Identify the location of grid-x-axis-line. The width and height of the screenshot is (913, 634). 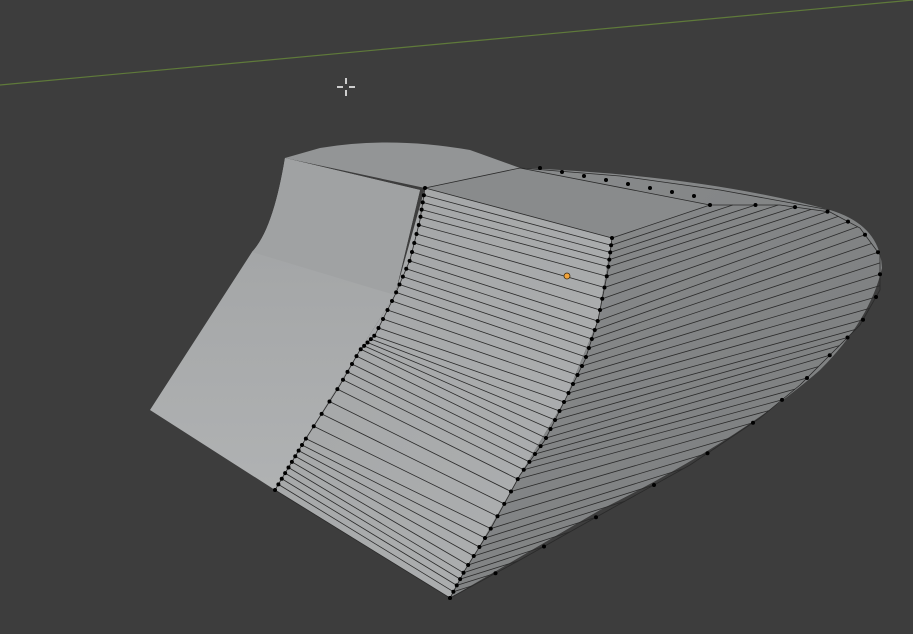
(456, 43).